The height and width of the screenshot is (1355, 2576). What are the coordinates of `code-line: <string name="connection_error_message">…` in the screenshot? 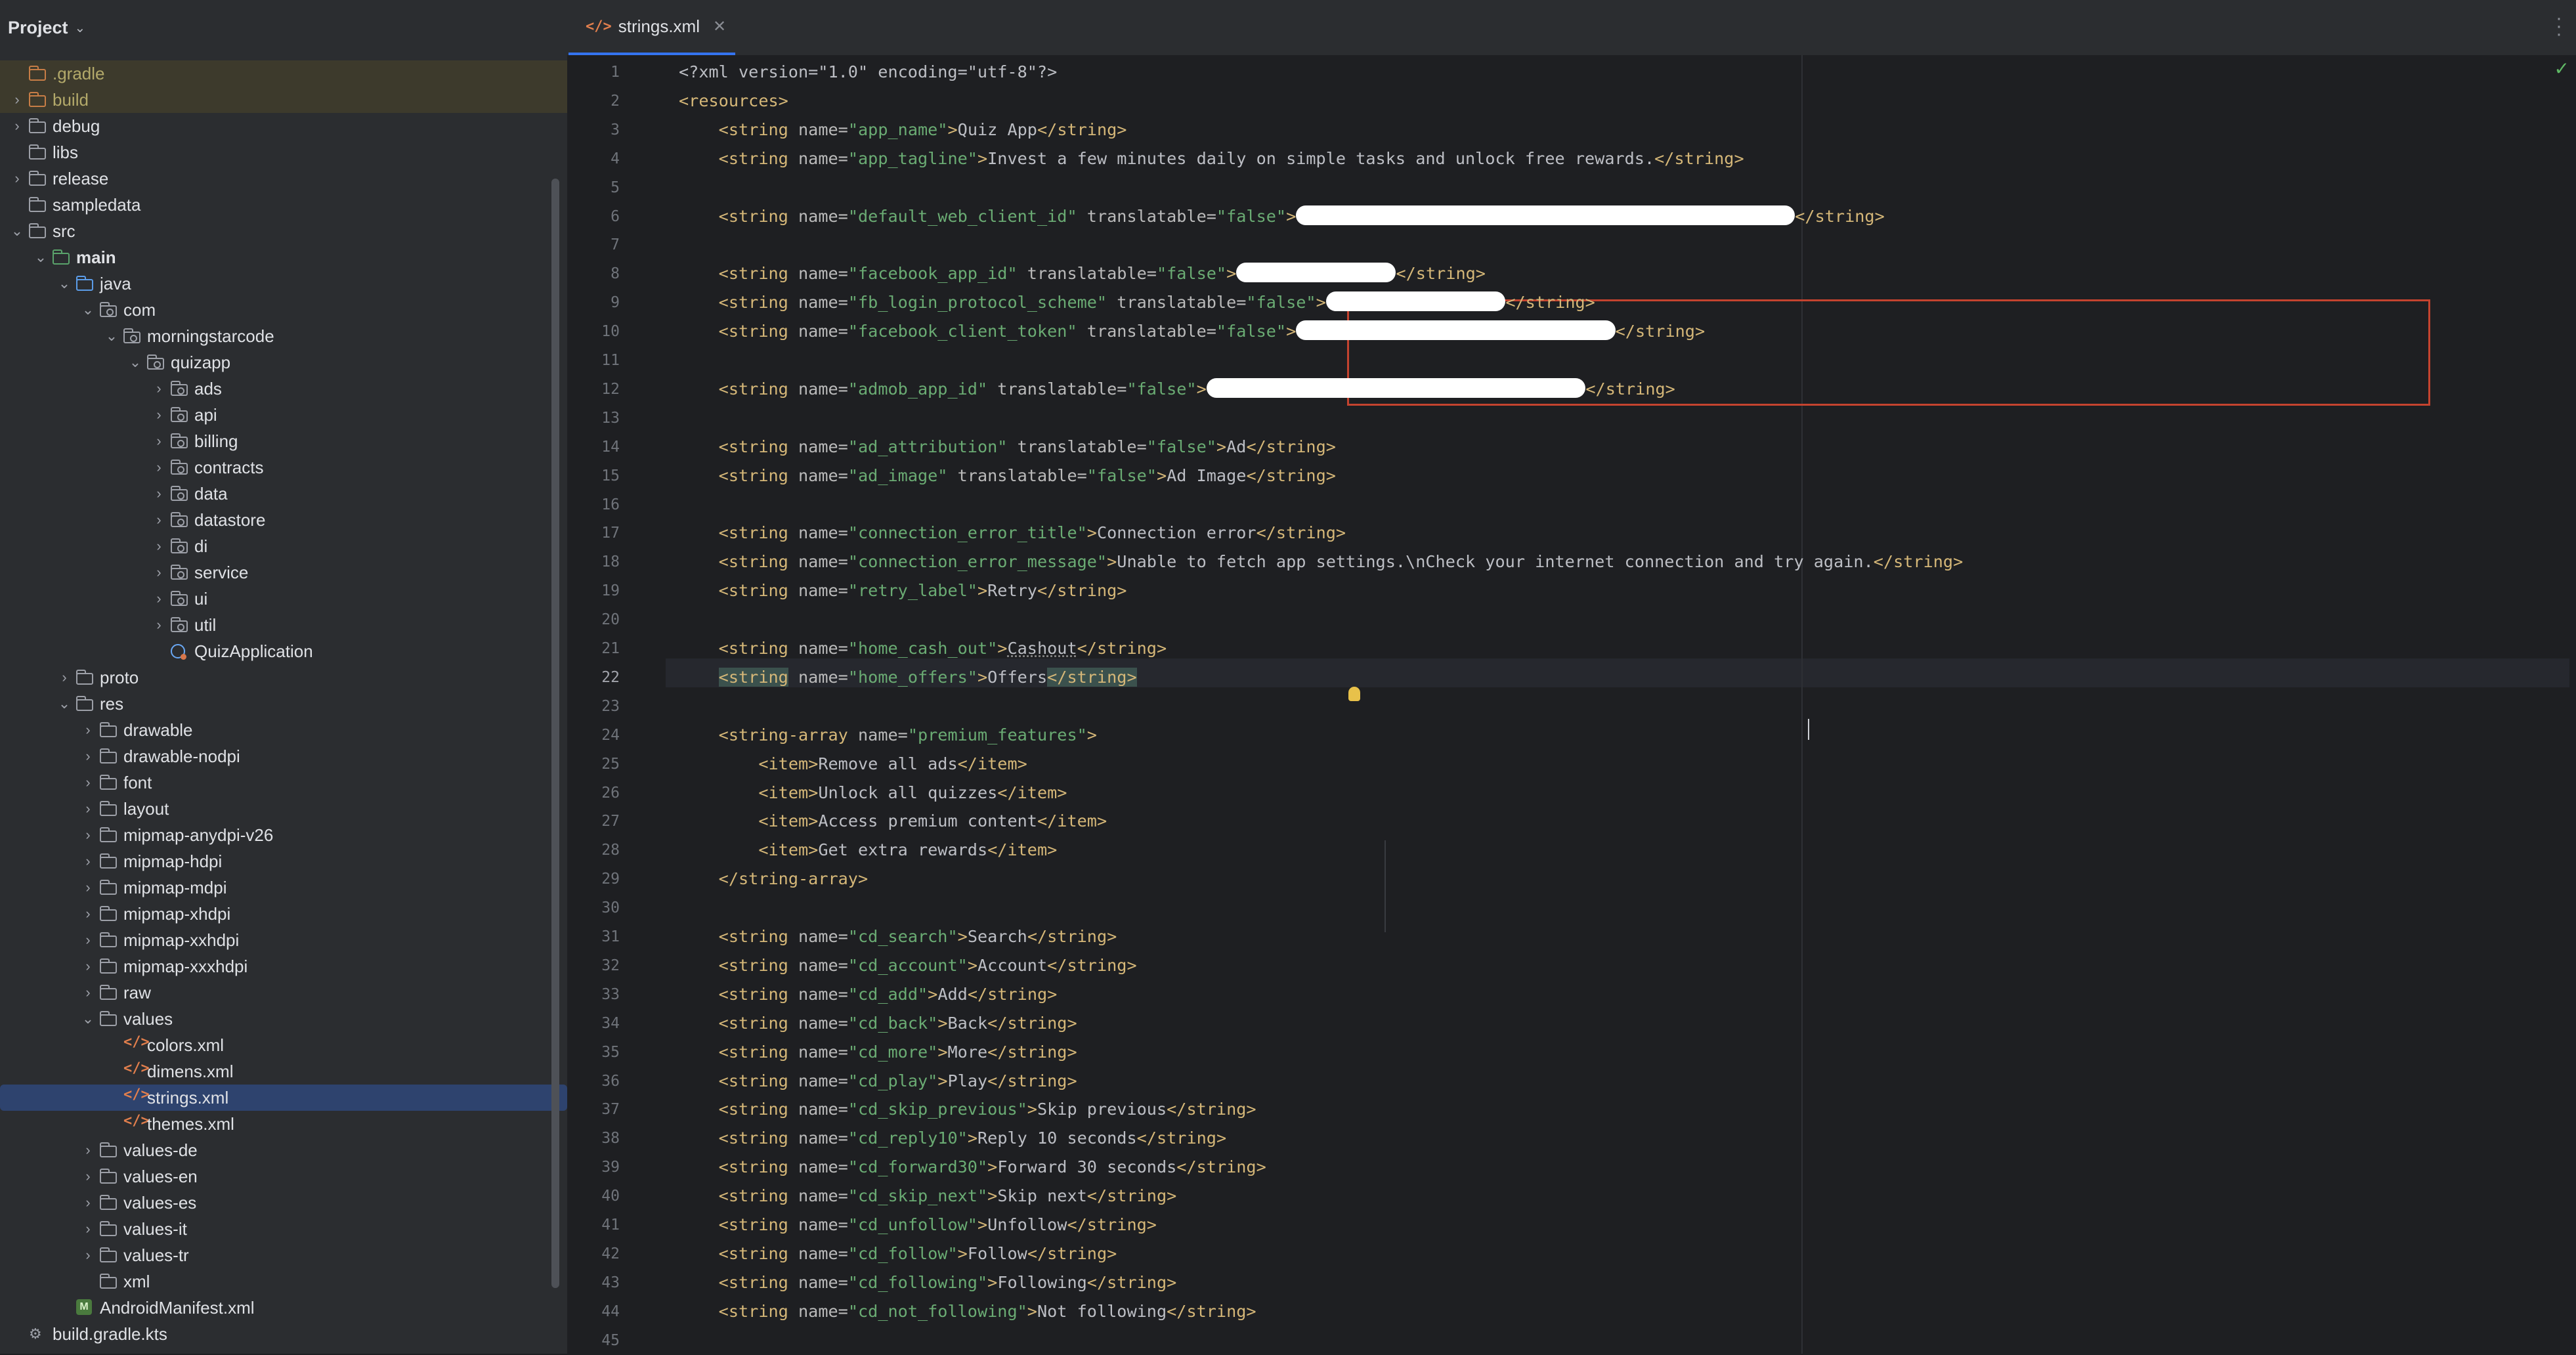 It's located at (1321, 562).